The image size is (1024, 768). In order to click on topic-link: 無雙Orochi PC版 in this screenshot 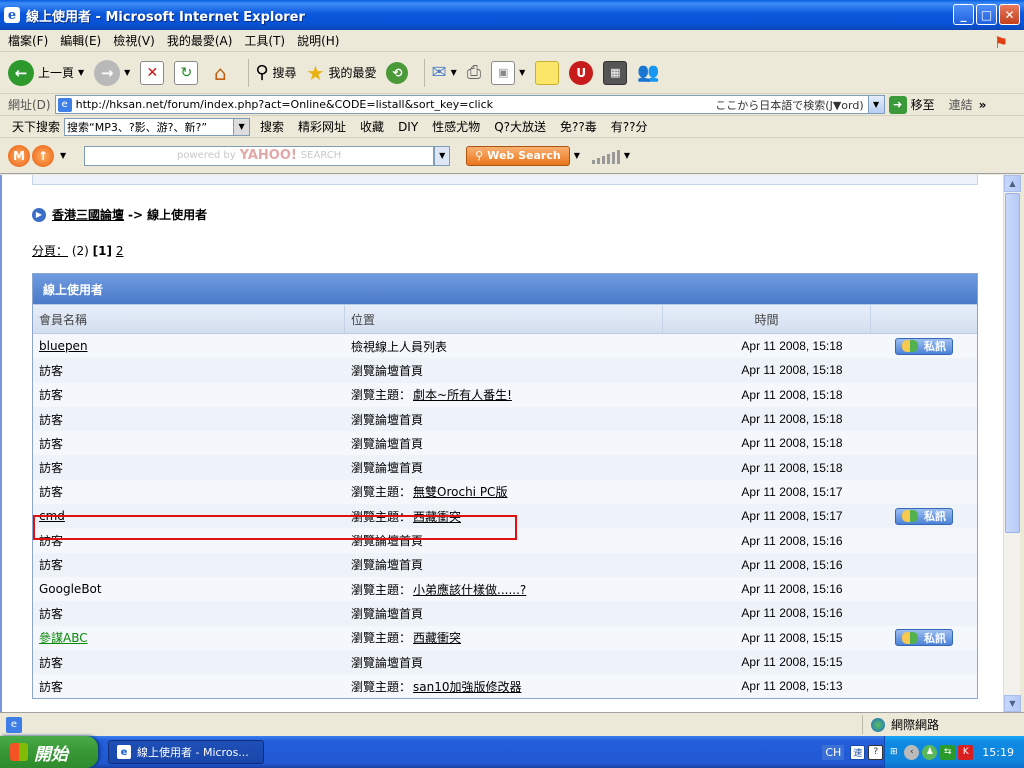, I will do `click(460, 491)`.